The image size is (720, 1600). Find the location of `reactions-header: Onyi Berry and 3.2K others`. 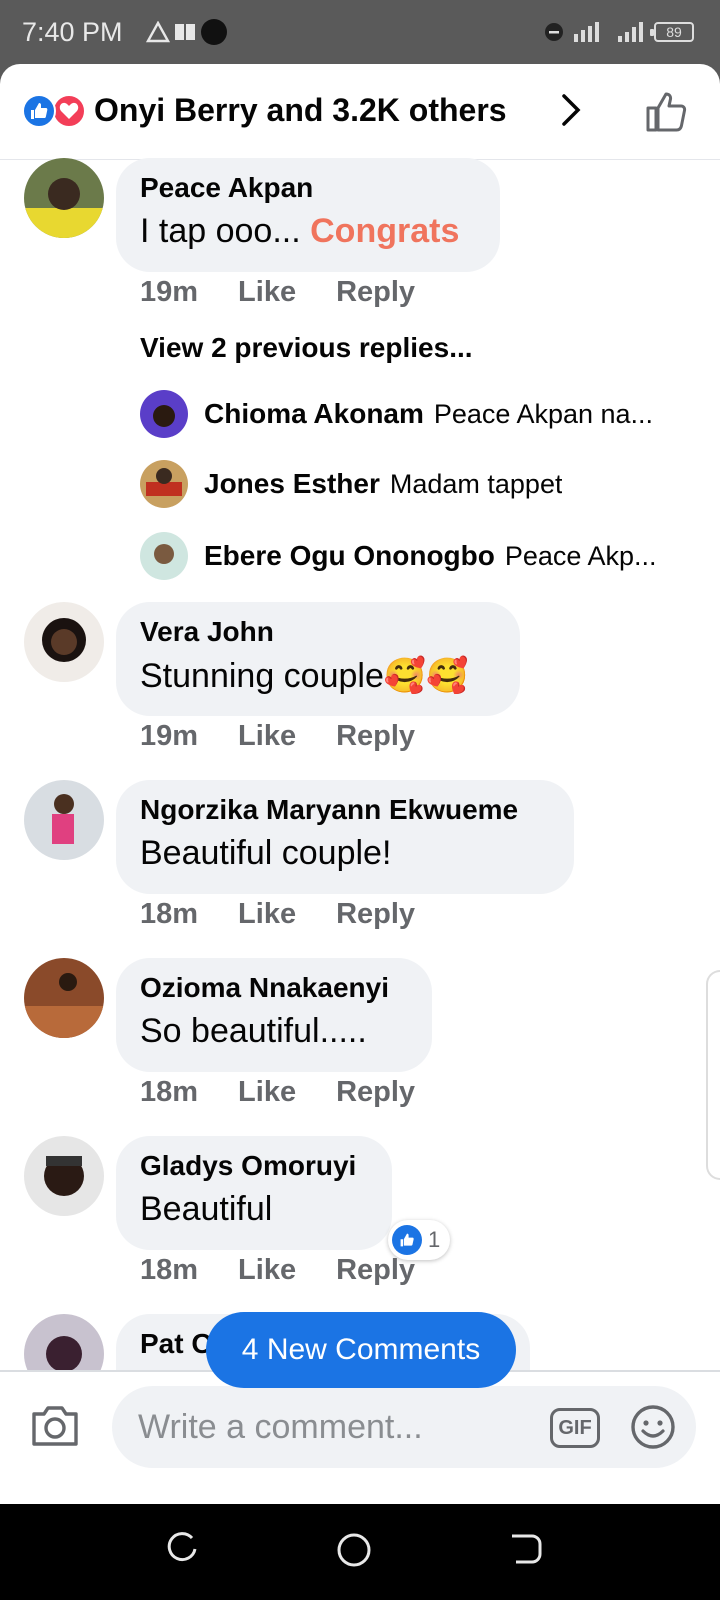

reactions-header: Onyi Berry and 3.2K others is located at coordinates (360, 112).